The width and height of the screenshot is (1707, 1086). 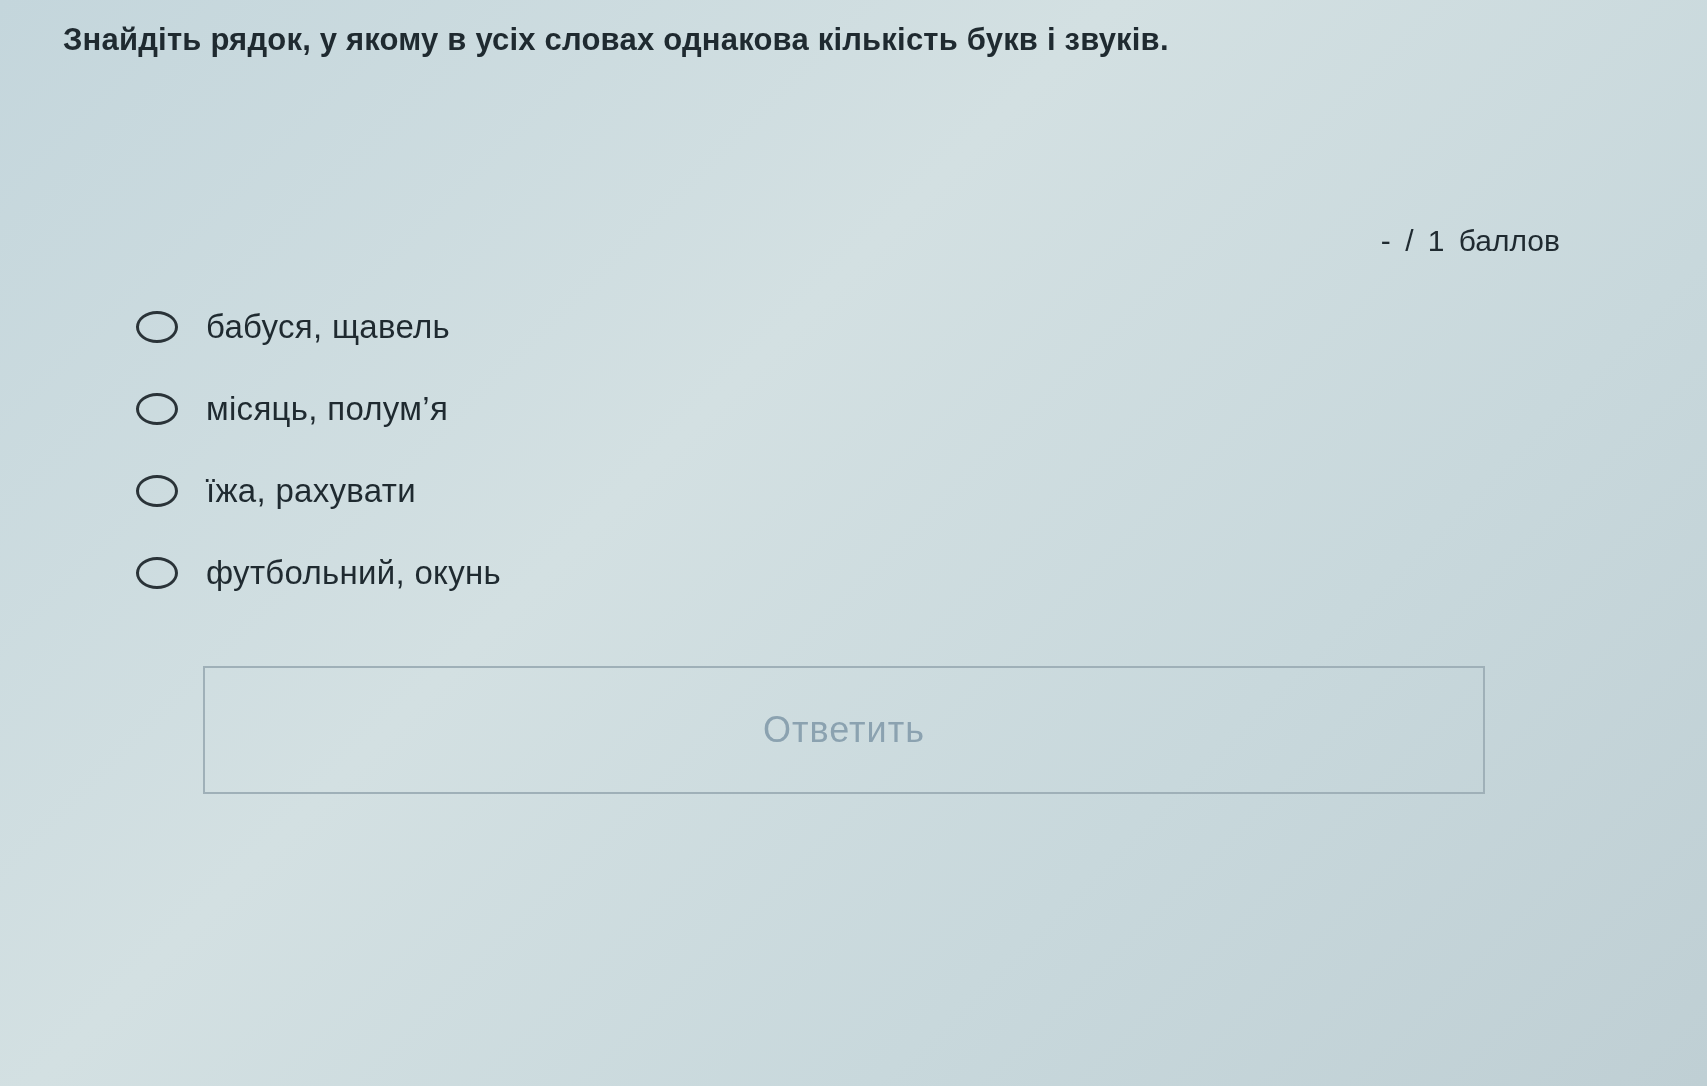 I want to click on option-label: футбольний, окунь, so click(x=353, y=573).